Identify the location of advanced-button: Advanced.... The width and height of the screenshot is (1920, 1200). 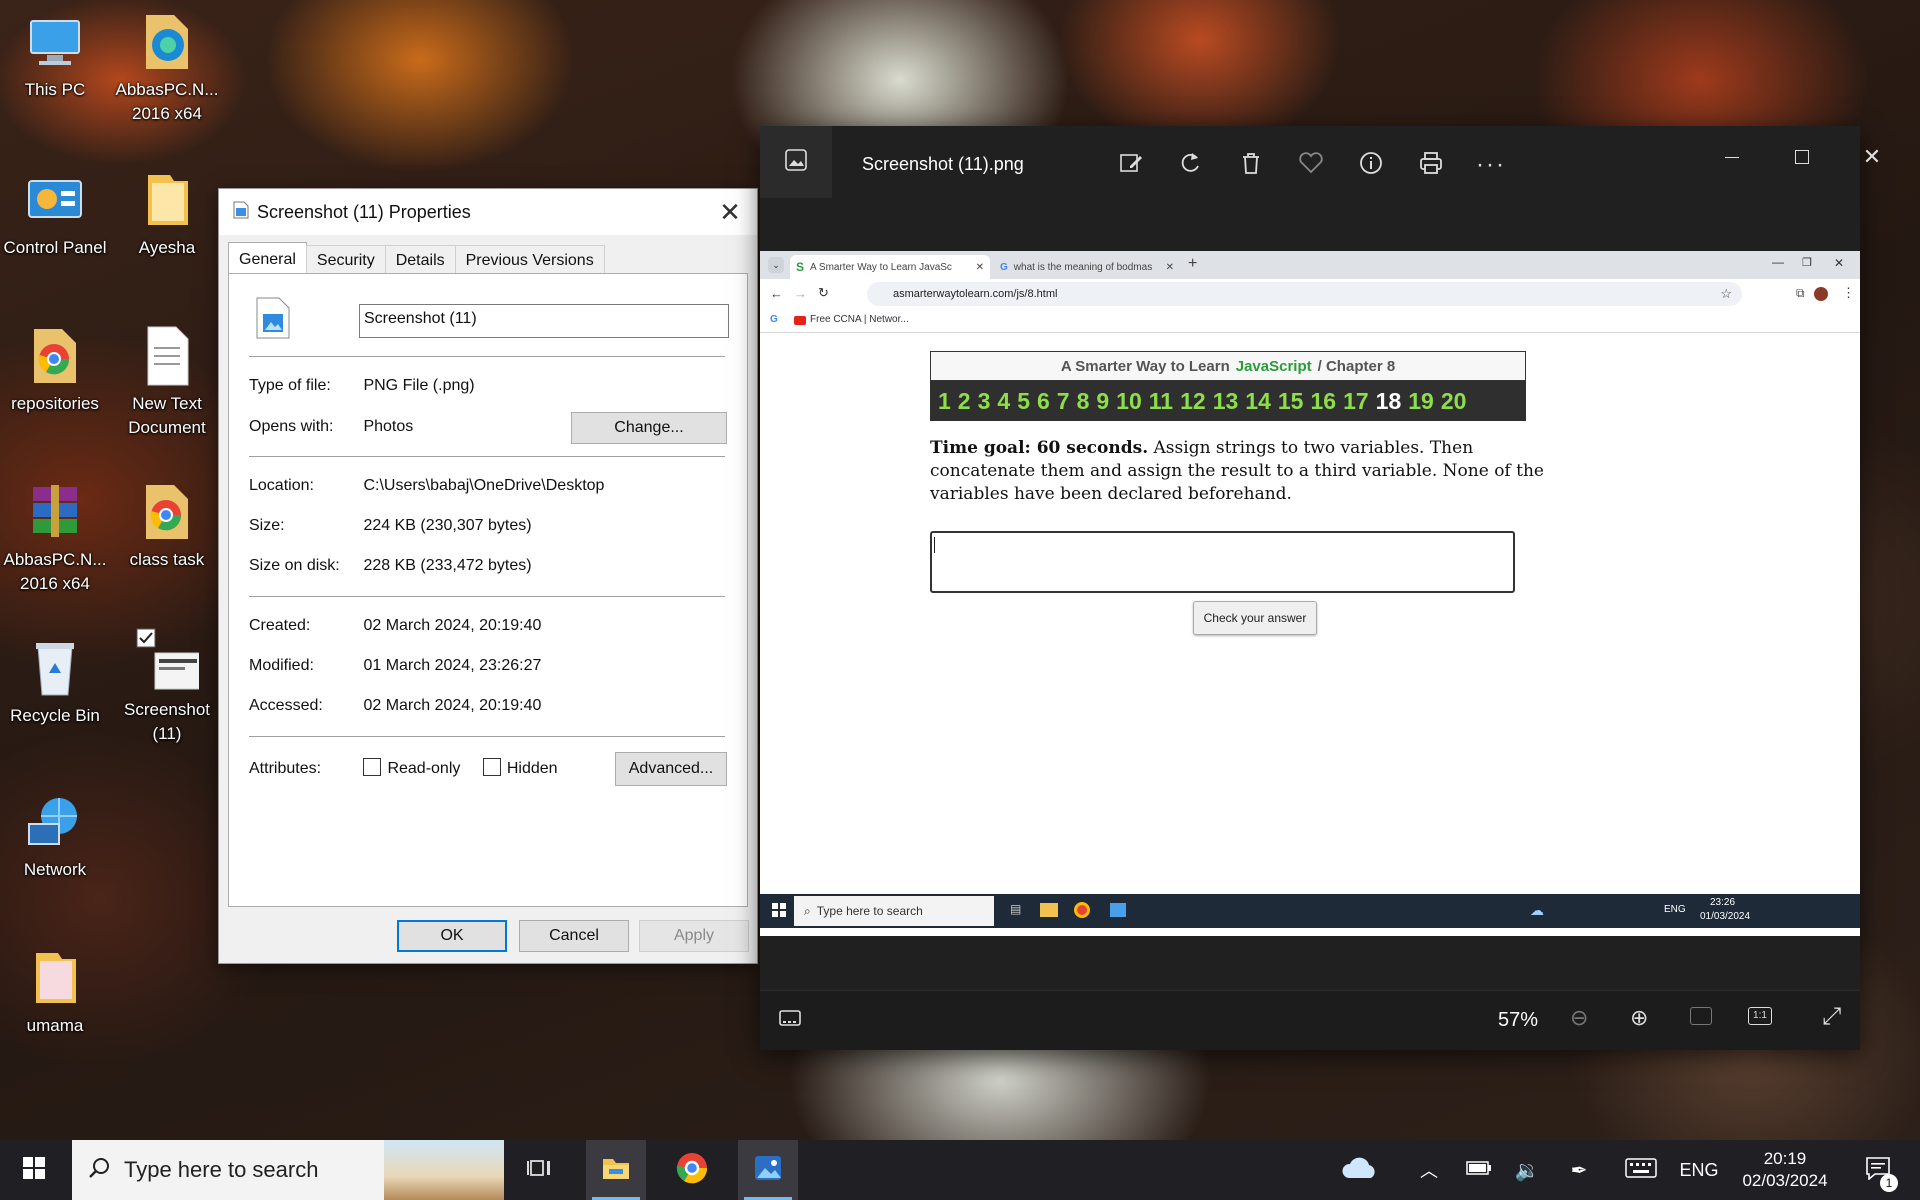
(671, 769).